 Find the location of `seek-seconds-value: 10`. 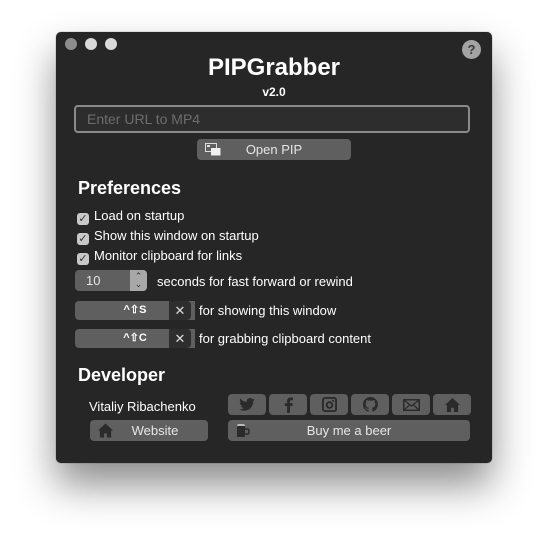

seek-seconds-value: 10 is located at coordinates (93, 280).